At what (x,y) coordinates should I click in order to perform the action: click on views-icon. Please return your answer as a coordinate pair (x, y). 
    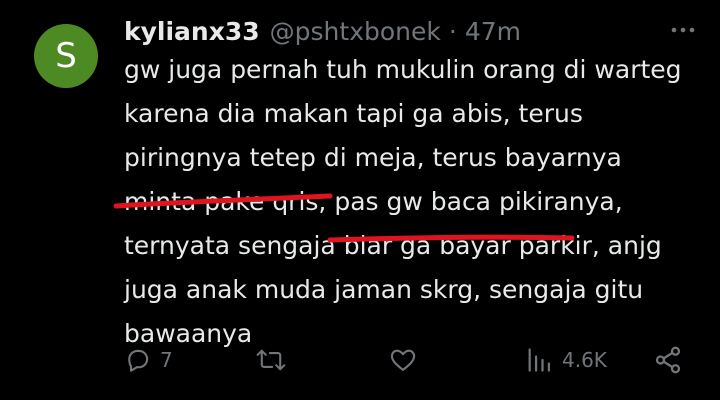
    Looking at the image, I should click on (539, 360).